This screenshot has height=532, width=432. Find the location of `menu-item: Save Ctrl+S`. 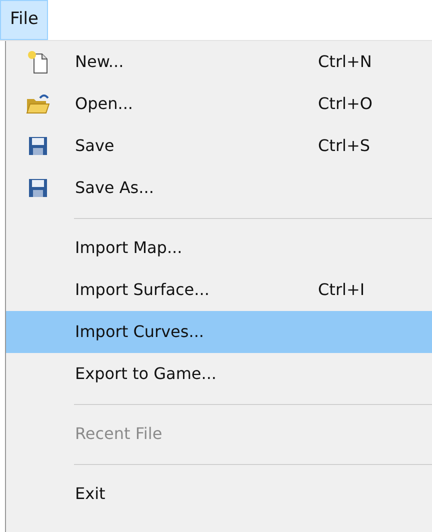

menu-item: Save Ctrl+S is located at coordinates (219, 146).